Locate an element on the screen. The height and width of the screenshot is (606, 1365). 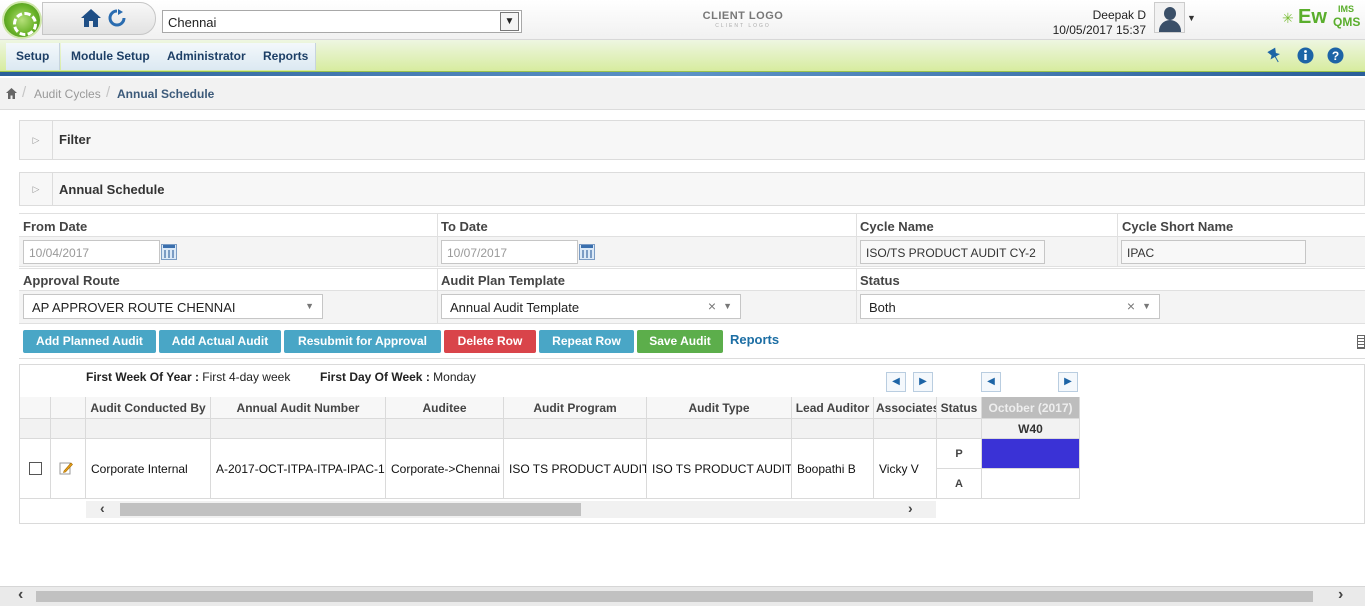
week-header: W40 is located at coordinates (1031, 429).